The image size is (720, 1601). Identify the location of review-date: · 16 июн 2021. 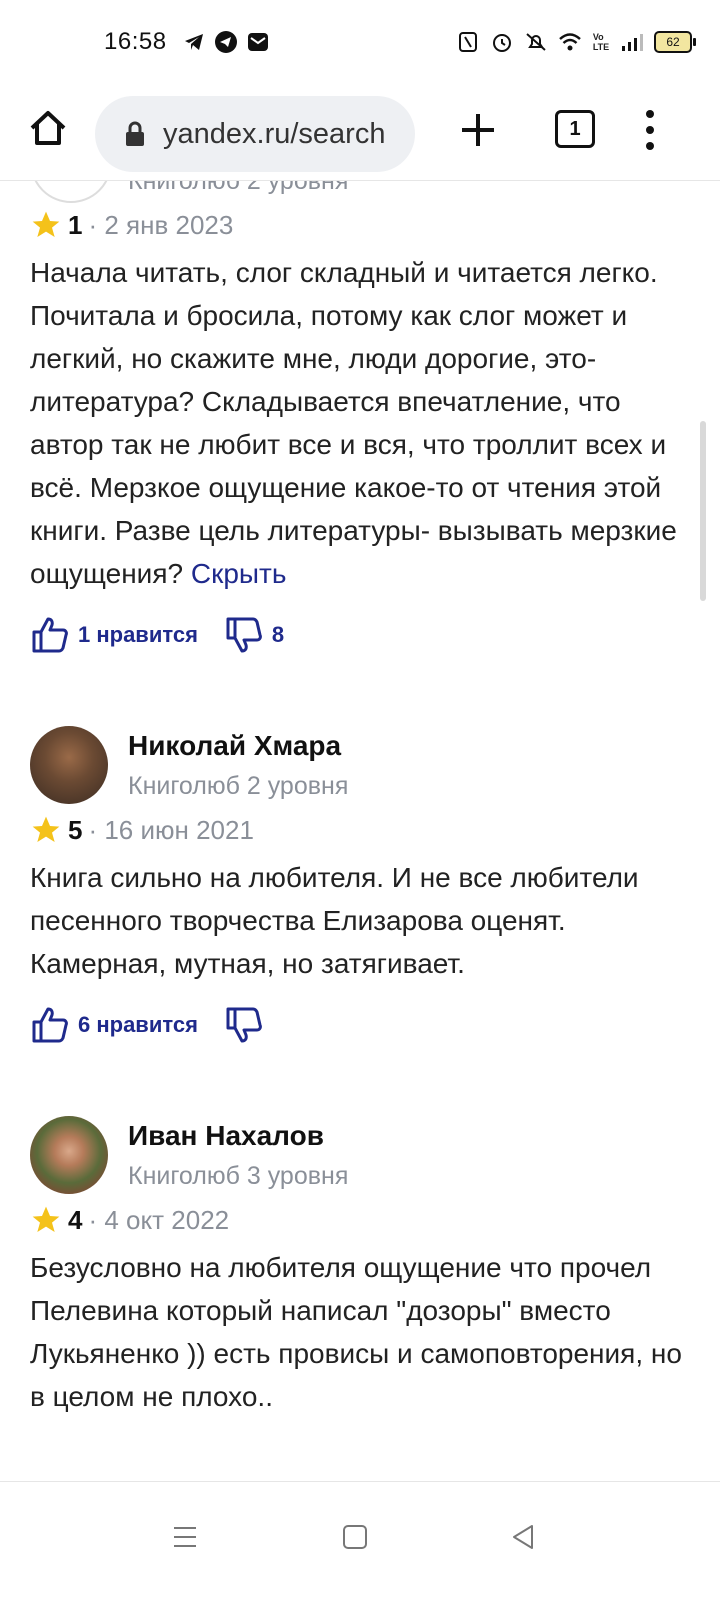
(171, 829).